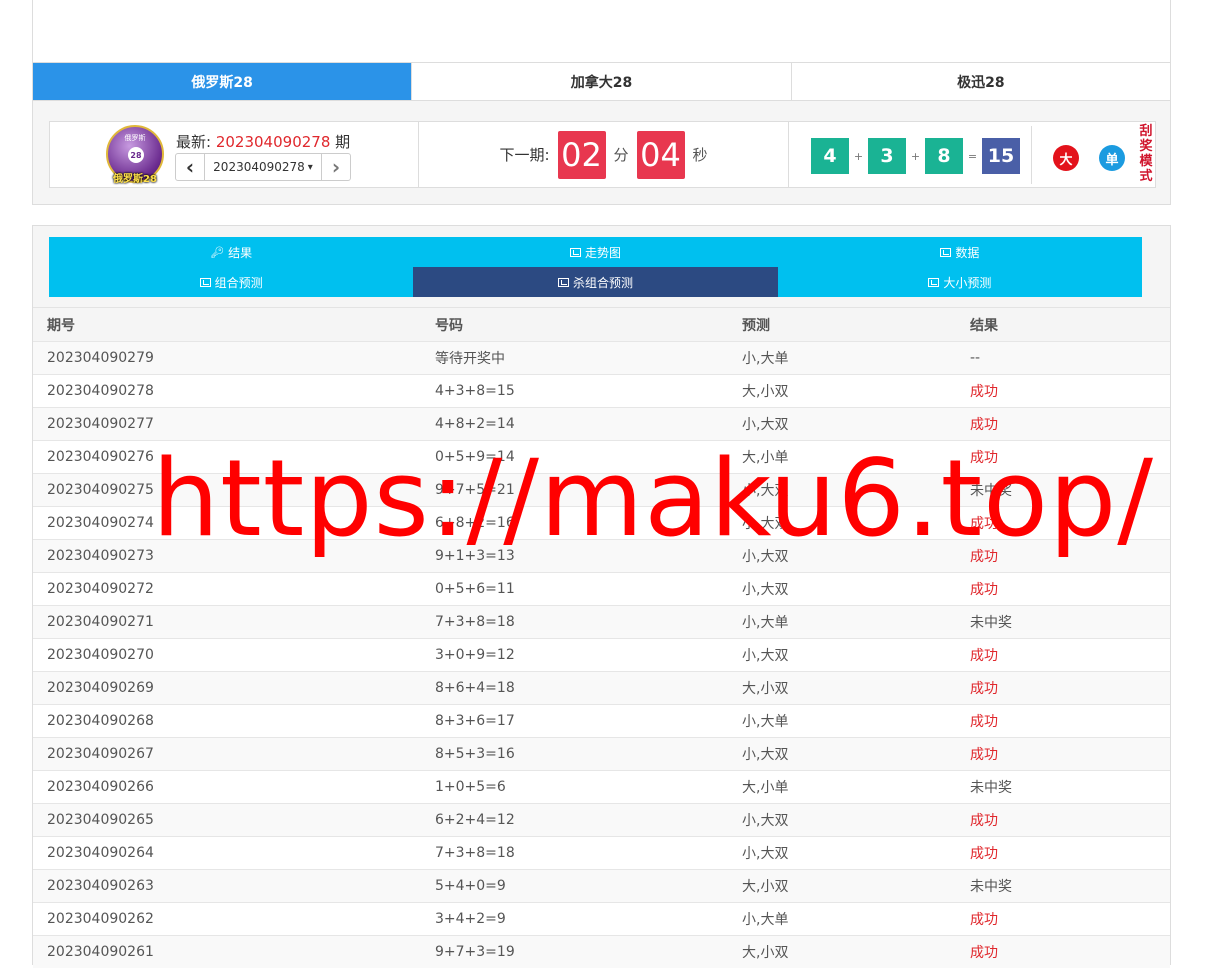  What do you see at coordinates (574, 886) in the screenshot?
I see `cell-numbers: 5+4+0=9` at bounding box center [574, 886].